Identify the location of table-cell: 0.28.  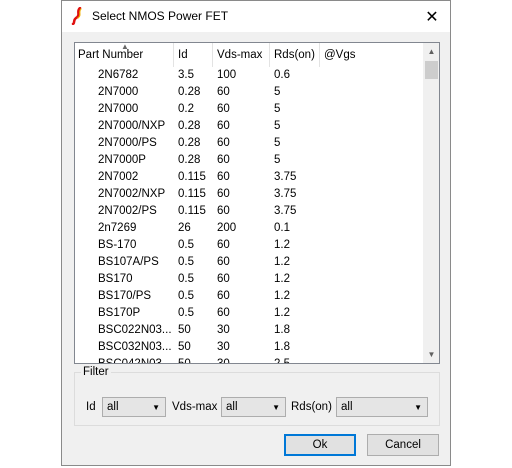
(189, 92).